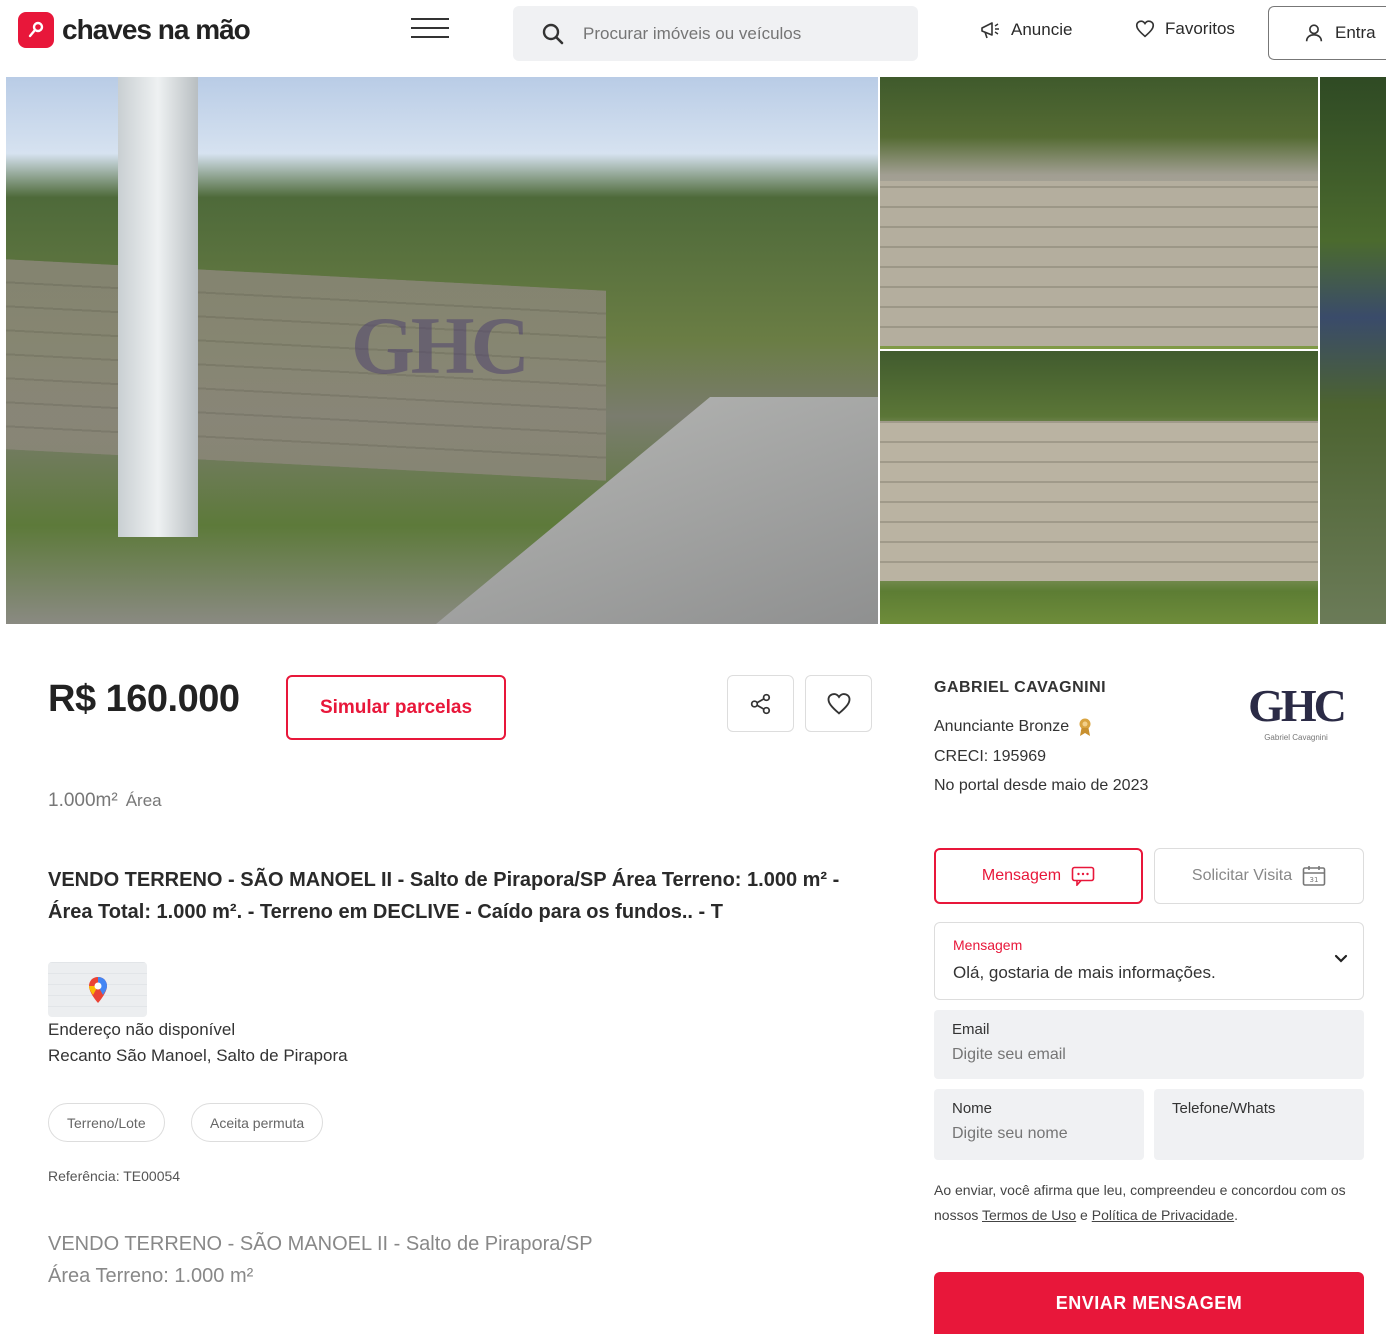 The height and width of the screenshot is (1334, 1386). I want to click on site-logo: chaves na mão, so click(134, 30).